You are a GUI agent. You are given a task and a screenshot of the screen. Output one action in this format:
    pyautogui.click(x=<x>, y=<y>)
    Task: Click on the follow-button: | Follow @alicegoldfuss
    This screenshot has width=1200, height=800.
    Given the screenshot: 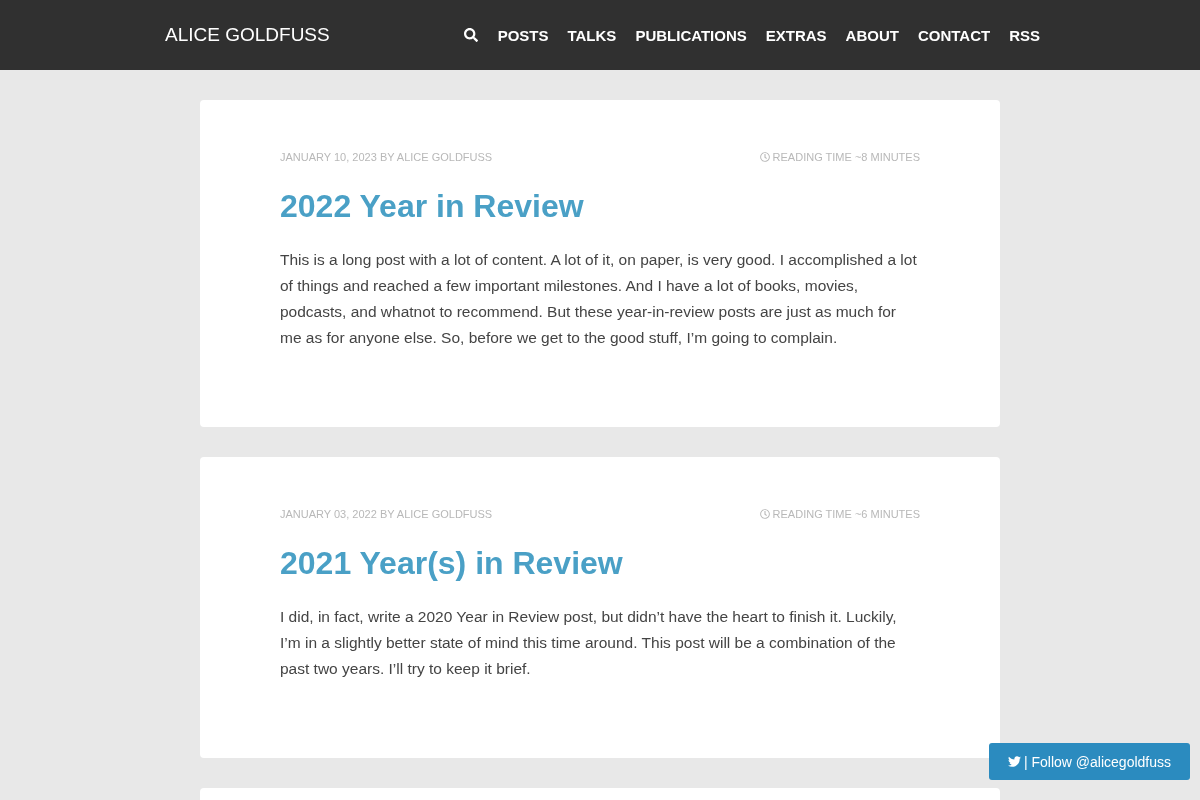 What is the action you would take?
    pyautogui.click(x=1089, y=761)
    